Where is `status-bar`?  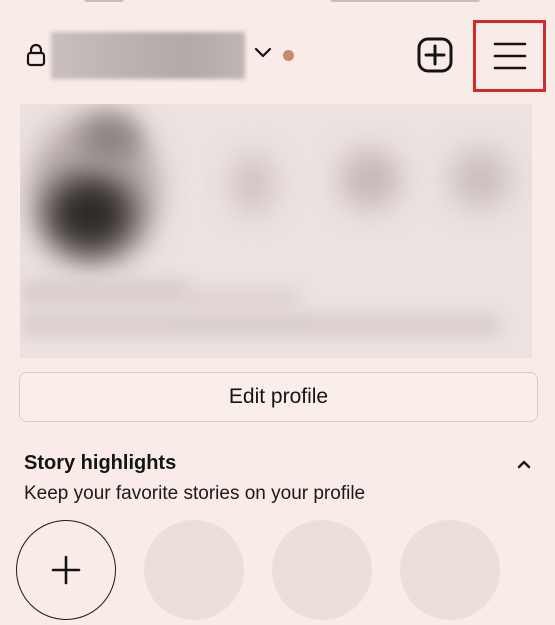 status-bar is located at coordinates (277, 3).